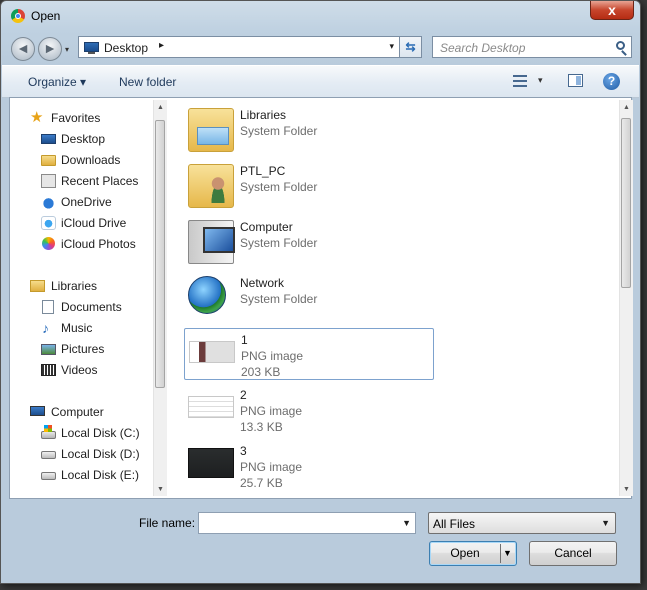  What do you see at coordinates (482, 48) in the screenshot?
I see `search-input: Search Desktop` at bounding box center [482, 48].